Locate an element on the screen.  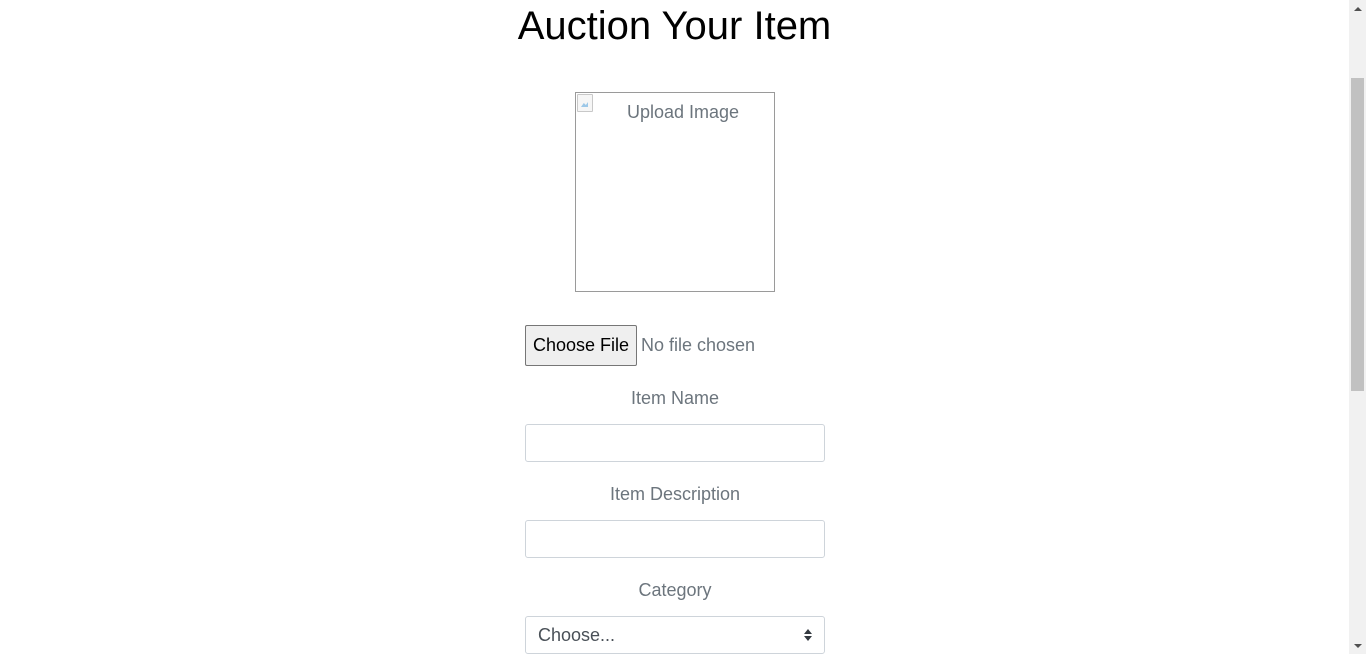
page-title: Auction Your Item is located at coordinates (674, 26).